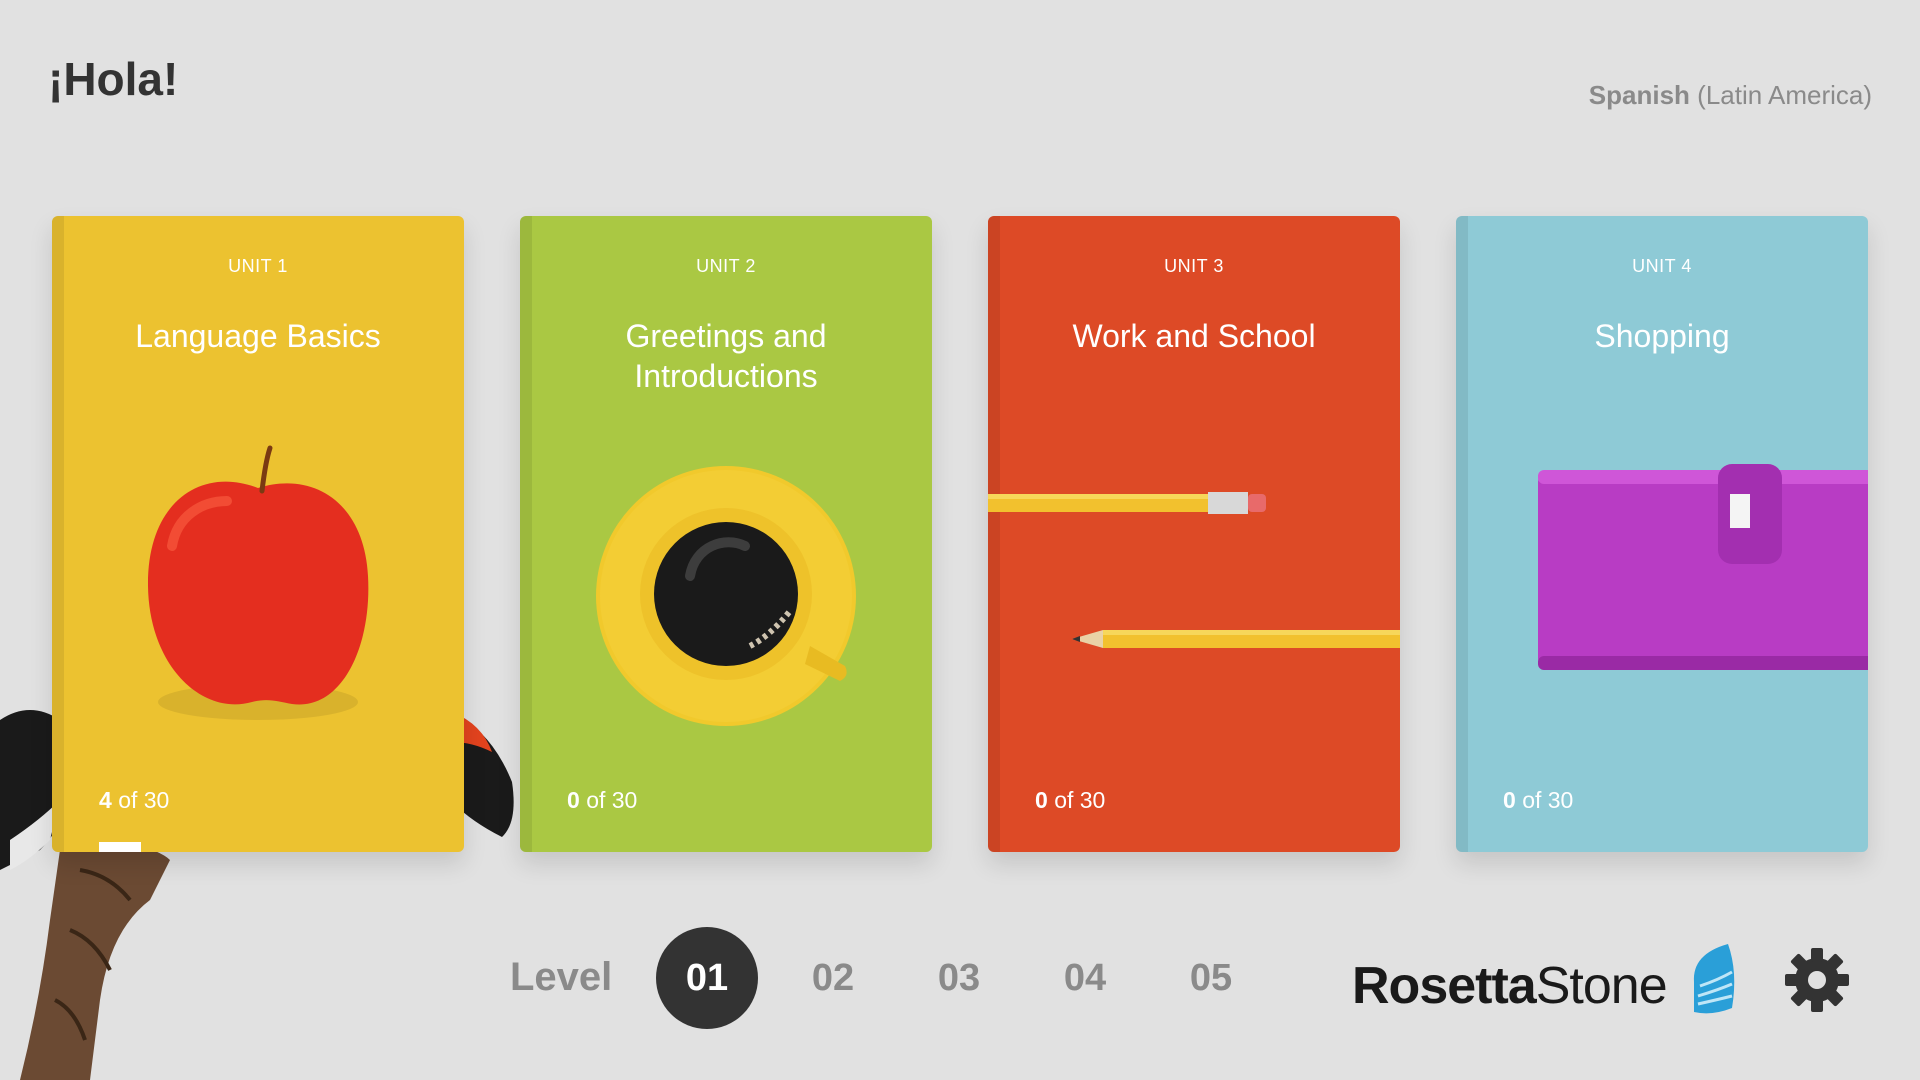 This screenshot has height=1080, width=1920. Describe the element at coordinates (1714, 979) in the screenshot. I see `rosetta-stone-logo-icon` at that location.